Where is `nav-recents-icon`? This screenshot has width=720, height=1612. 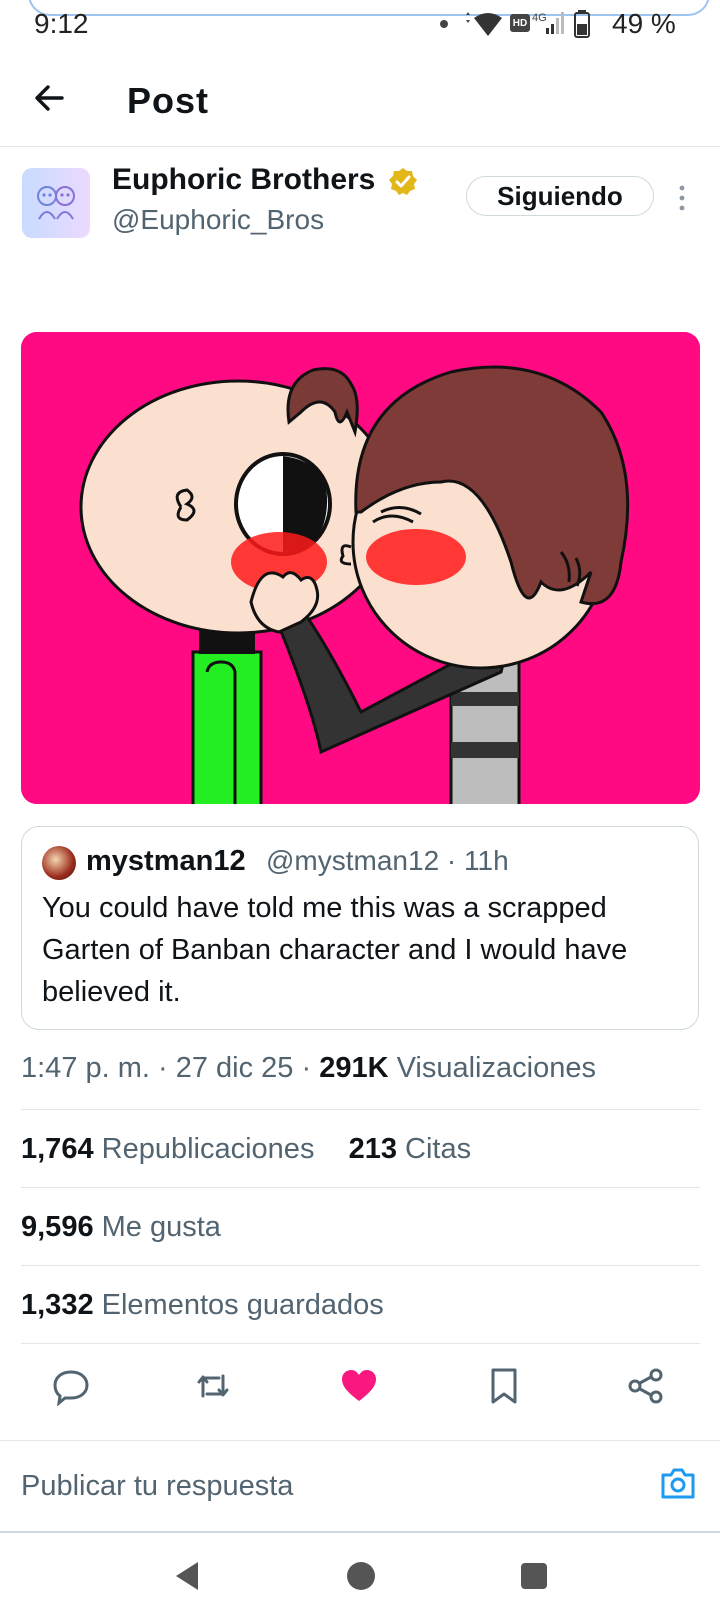 nav-recents-icon is located at coordinates (534, 1576).